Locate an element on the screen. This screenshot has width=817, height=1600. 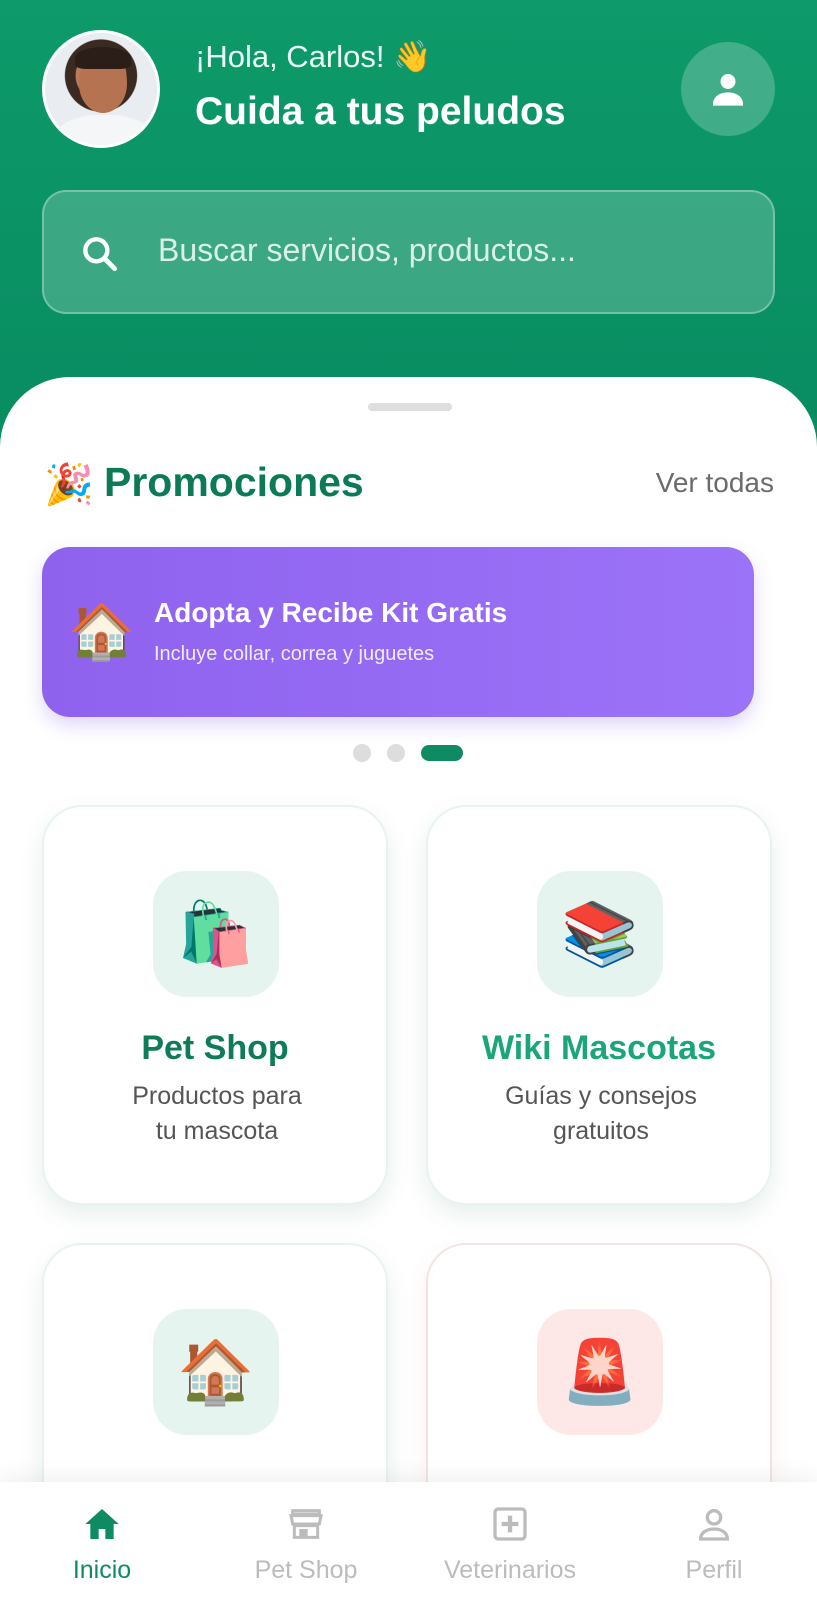
card-description-line: tu mascota is located at coordinates (217, 1131).